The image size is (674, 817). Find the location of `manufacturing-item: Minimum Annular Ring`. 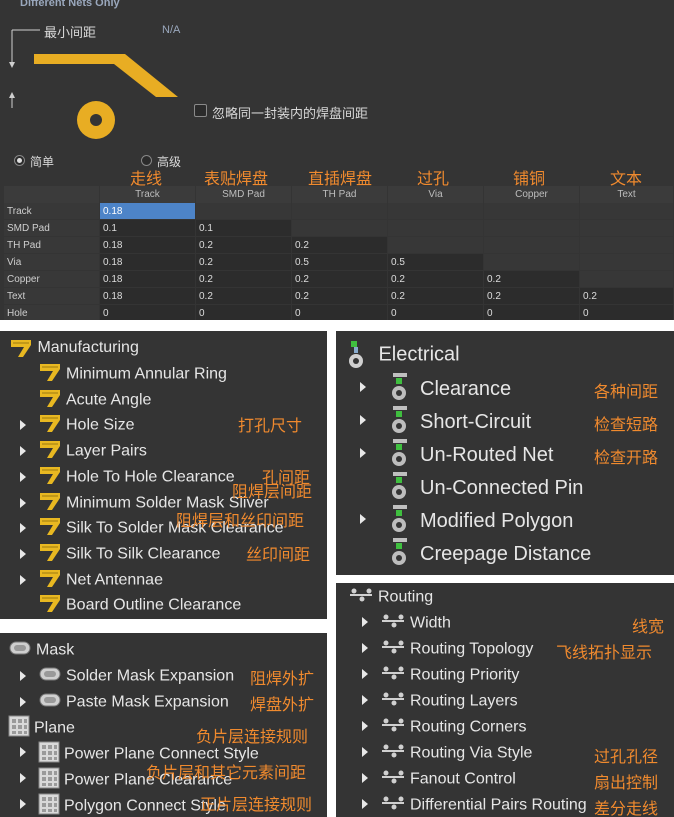

manufacturing-item: Minimum Annular Ring is located at coordinates (132, 374).